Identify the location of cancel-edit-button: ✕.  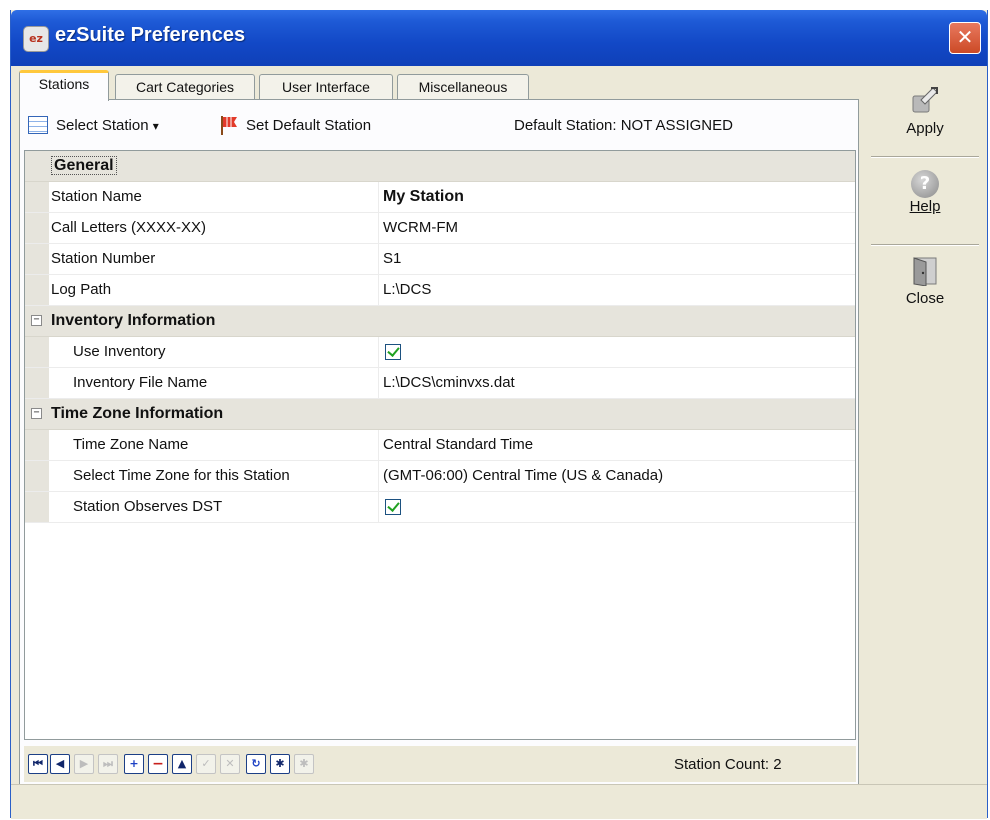
(230, 764).